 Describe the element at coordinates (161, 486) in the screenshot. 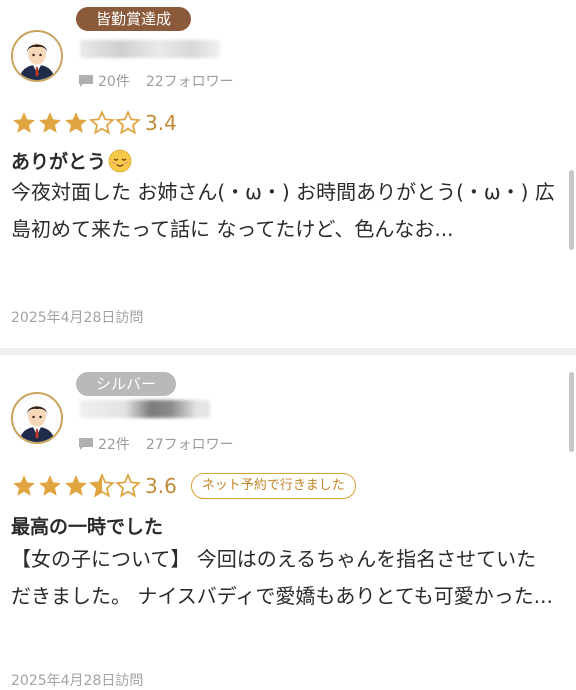

I see `rating-value: 3.6` at that location.